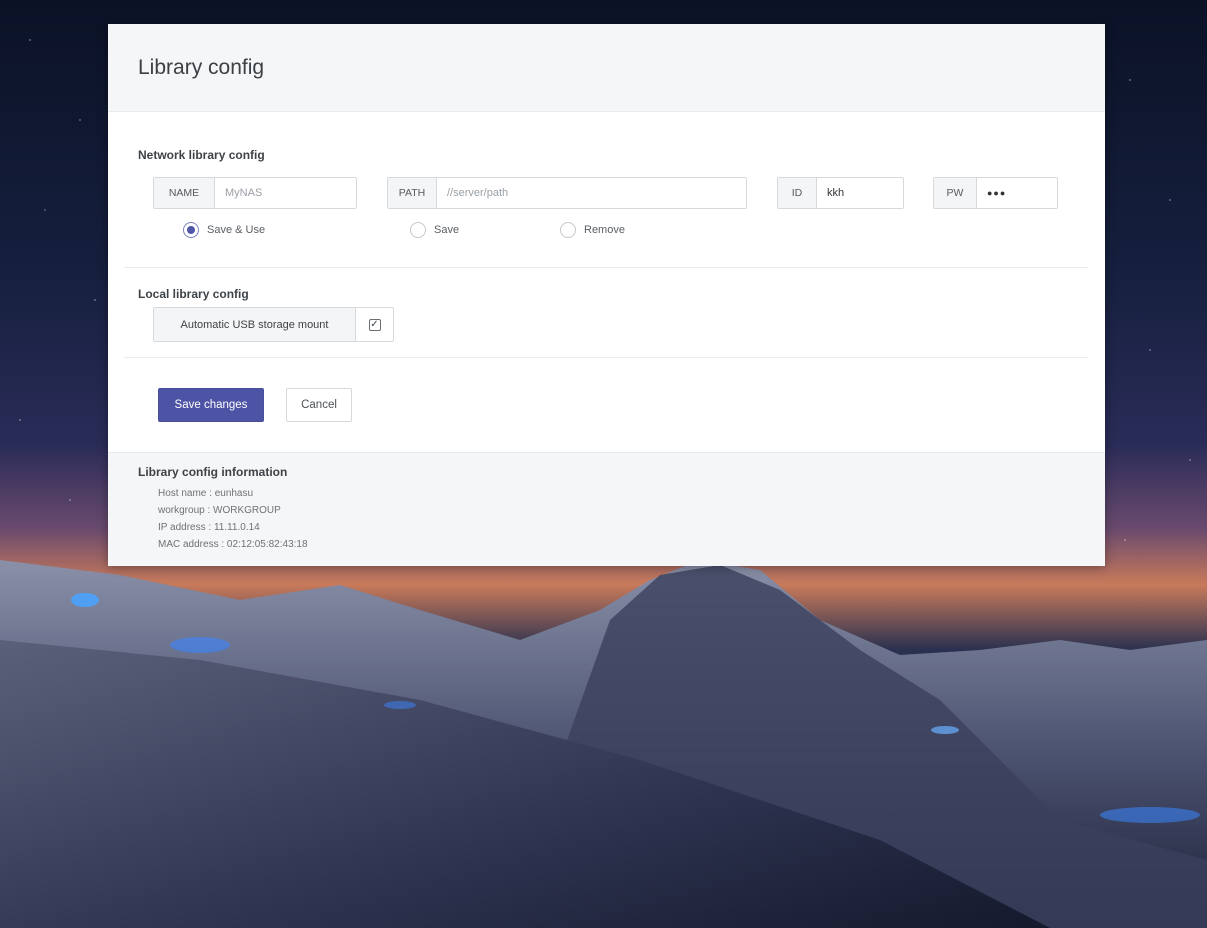  What do you see at coordinates (606, 68) in the screenshot?
I see `panel-header: Library config` at bounding box center [606, 68].